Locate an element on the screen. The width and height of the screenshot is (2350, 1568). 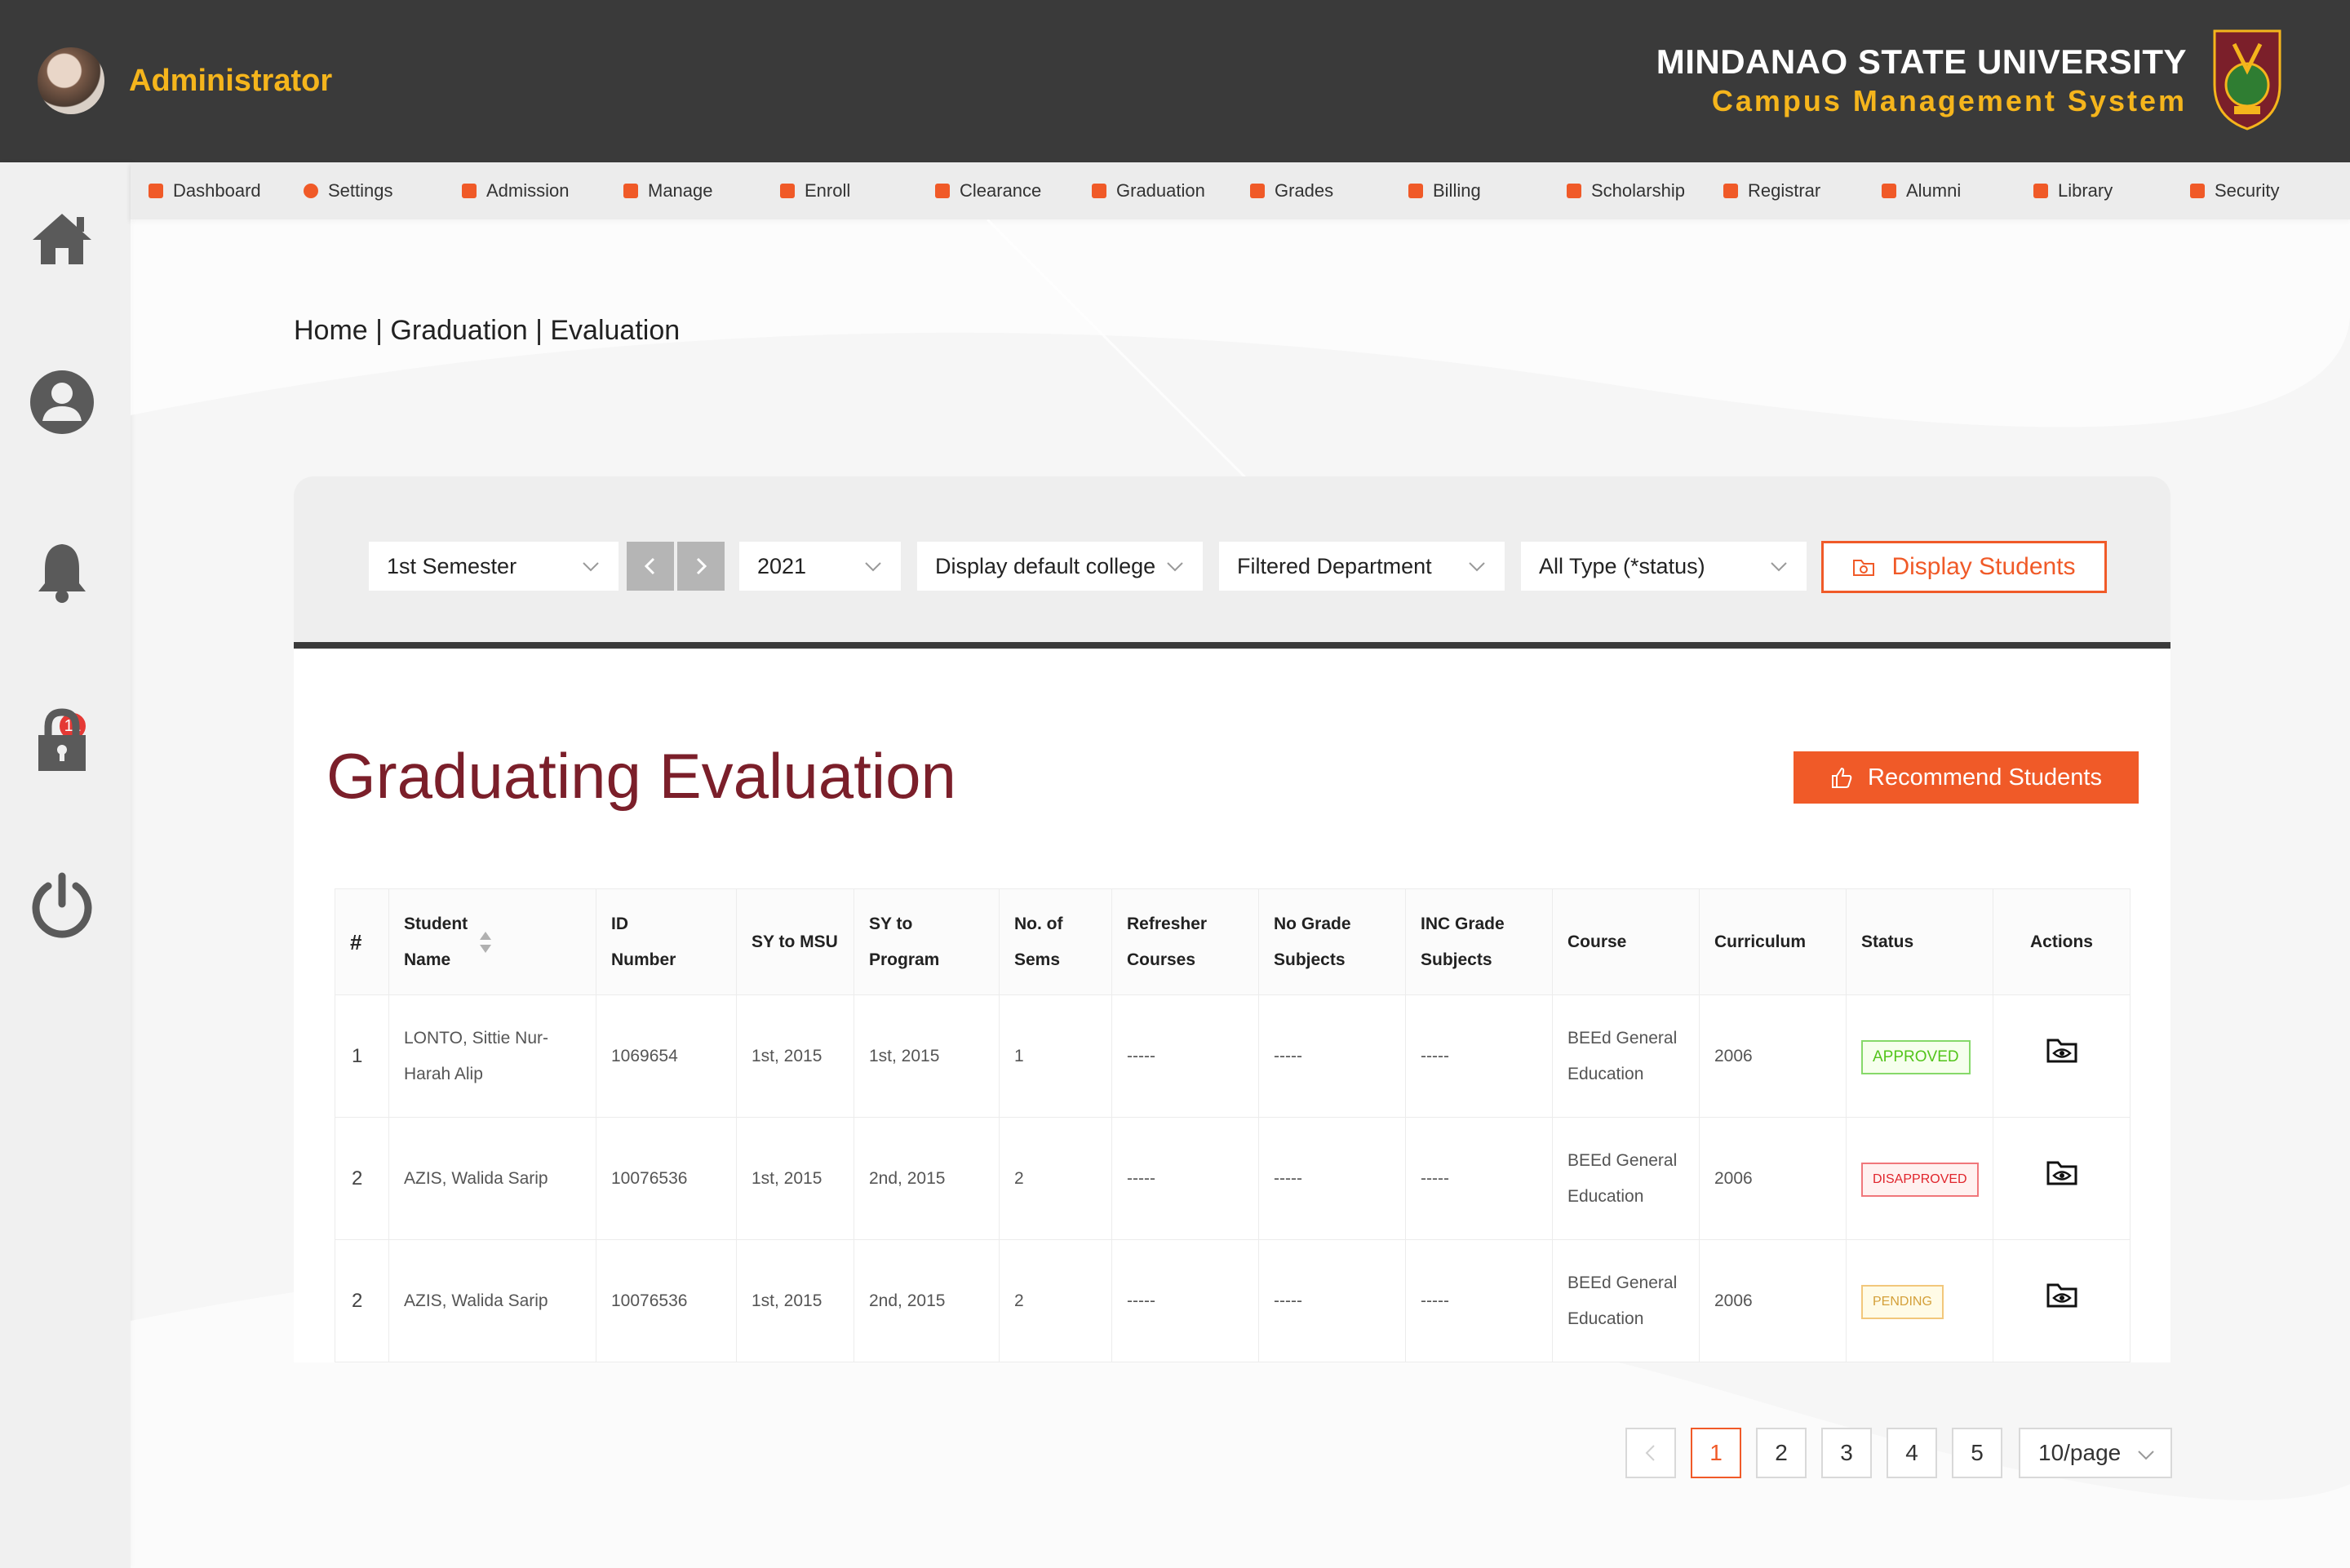
nav-alumni: Alumni is located at coordinates (1921, 190).